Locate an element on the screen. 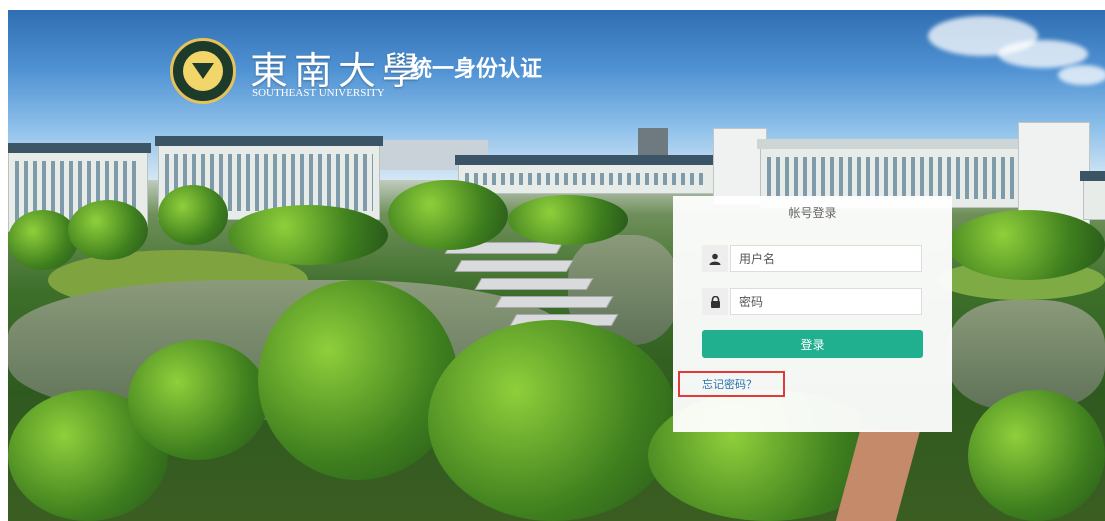 The width and height of the screenshot is (1105, 521). university-seal is located at coordinates (203, 71).